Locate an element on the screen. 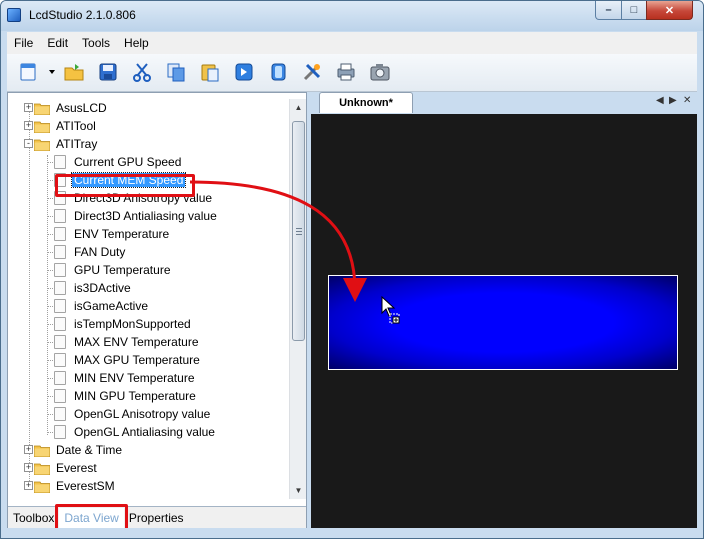  tree-item-node: OpenGL Antialiasing value is located at coordinates (132, 432).